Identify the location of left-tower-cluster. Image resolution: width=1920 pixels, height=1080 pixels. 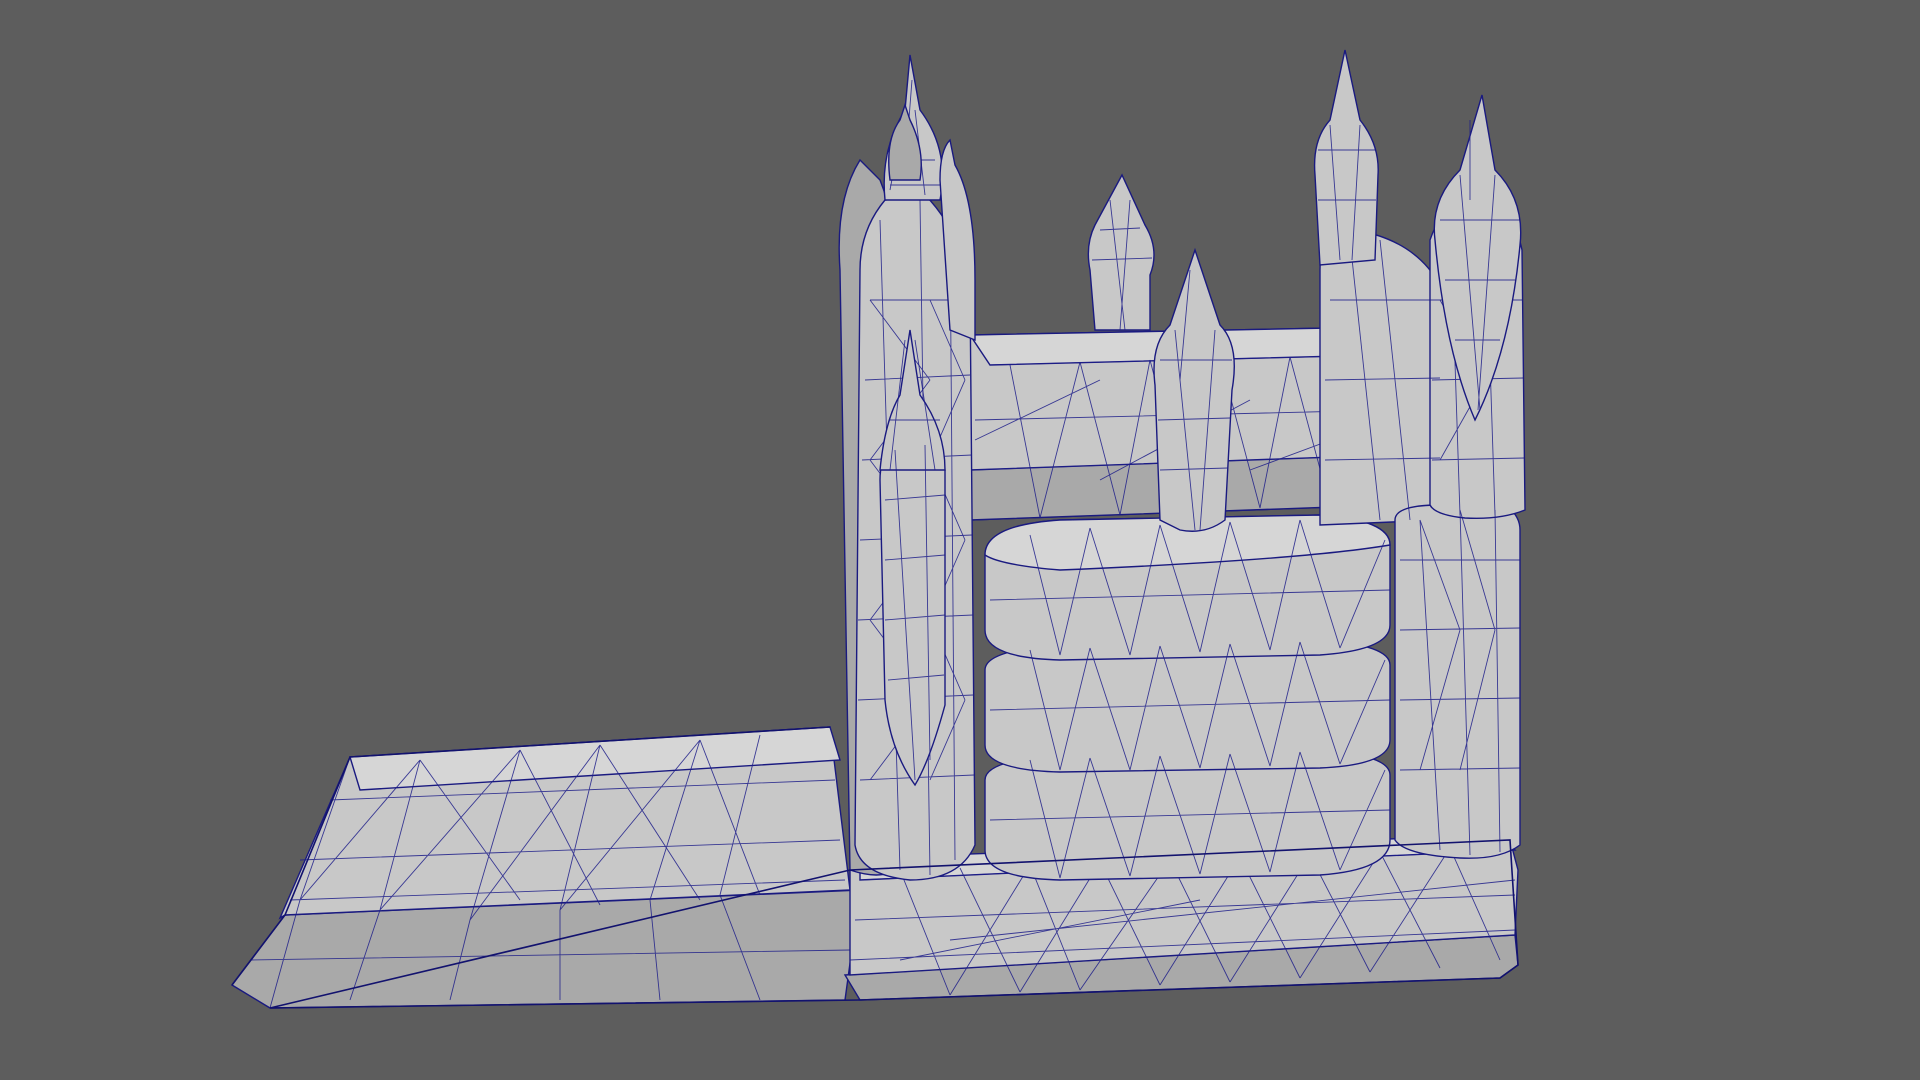
(907, 467).